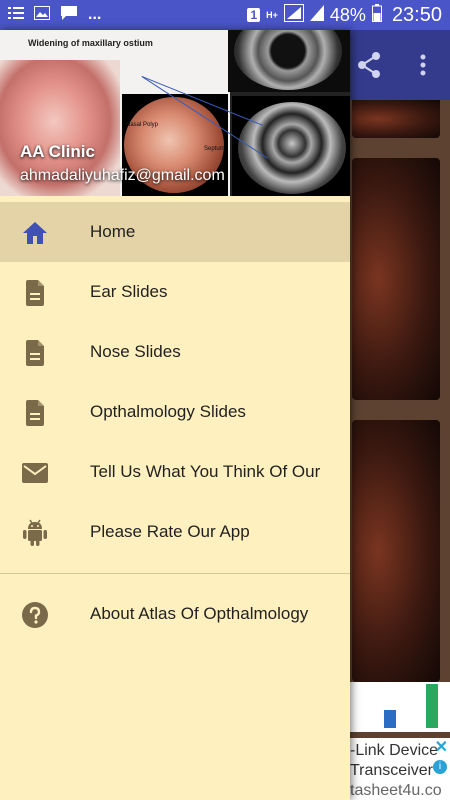 This screenshot has width=450, height=800. I want to click on nav-item-rate-app: Please Rate Our App, so click(175, 532).